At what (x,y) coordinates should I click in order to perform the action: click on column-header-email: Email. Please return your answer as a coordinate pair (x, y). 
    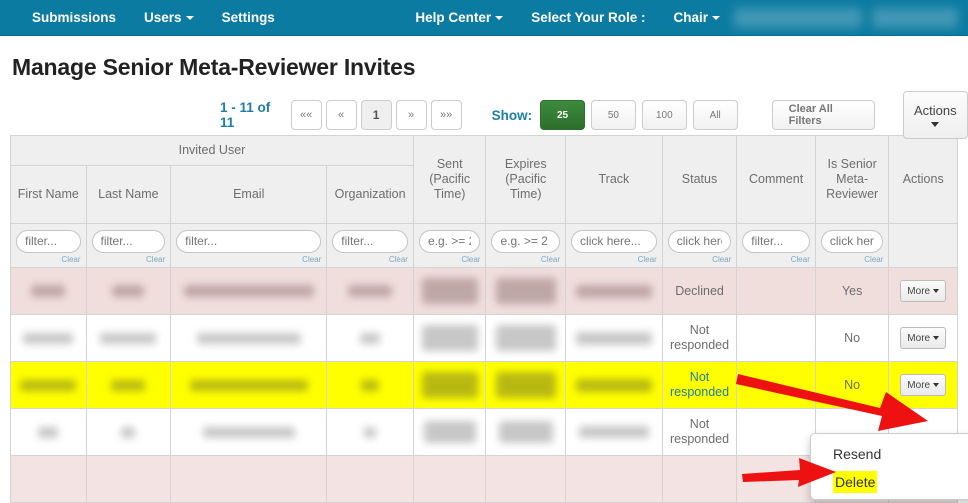
    Looking at the image, I should click on (249, 194).